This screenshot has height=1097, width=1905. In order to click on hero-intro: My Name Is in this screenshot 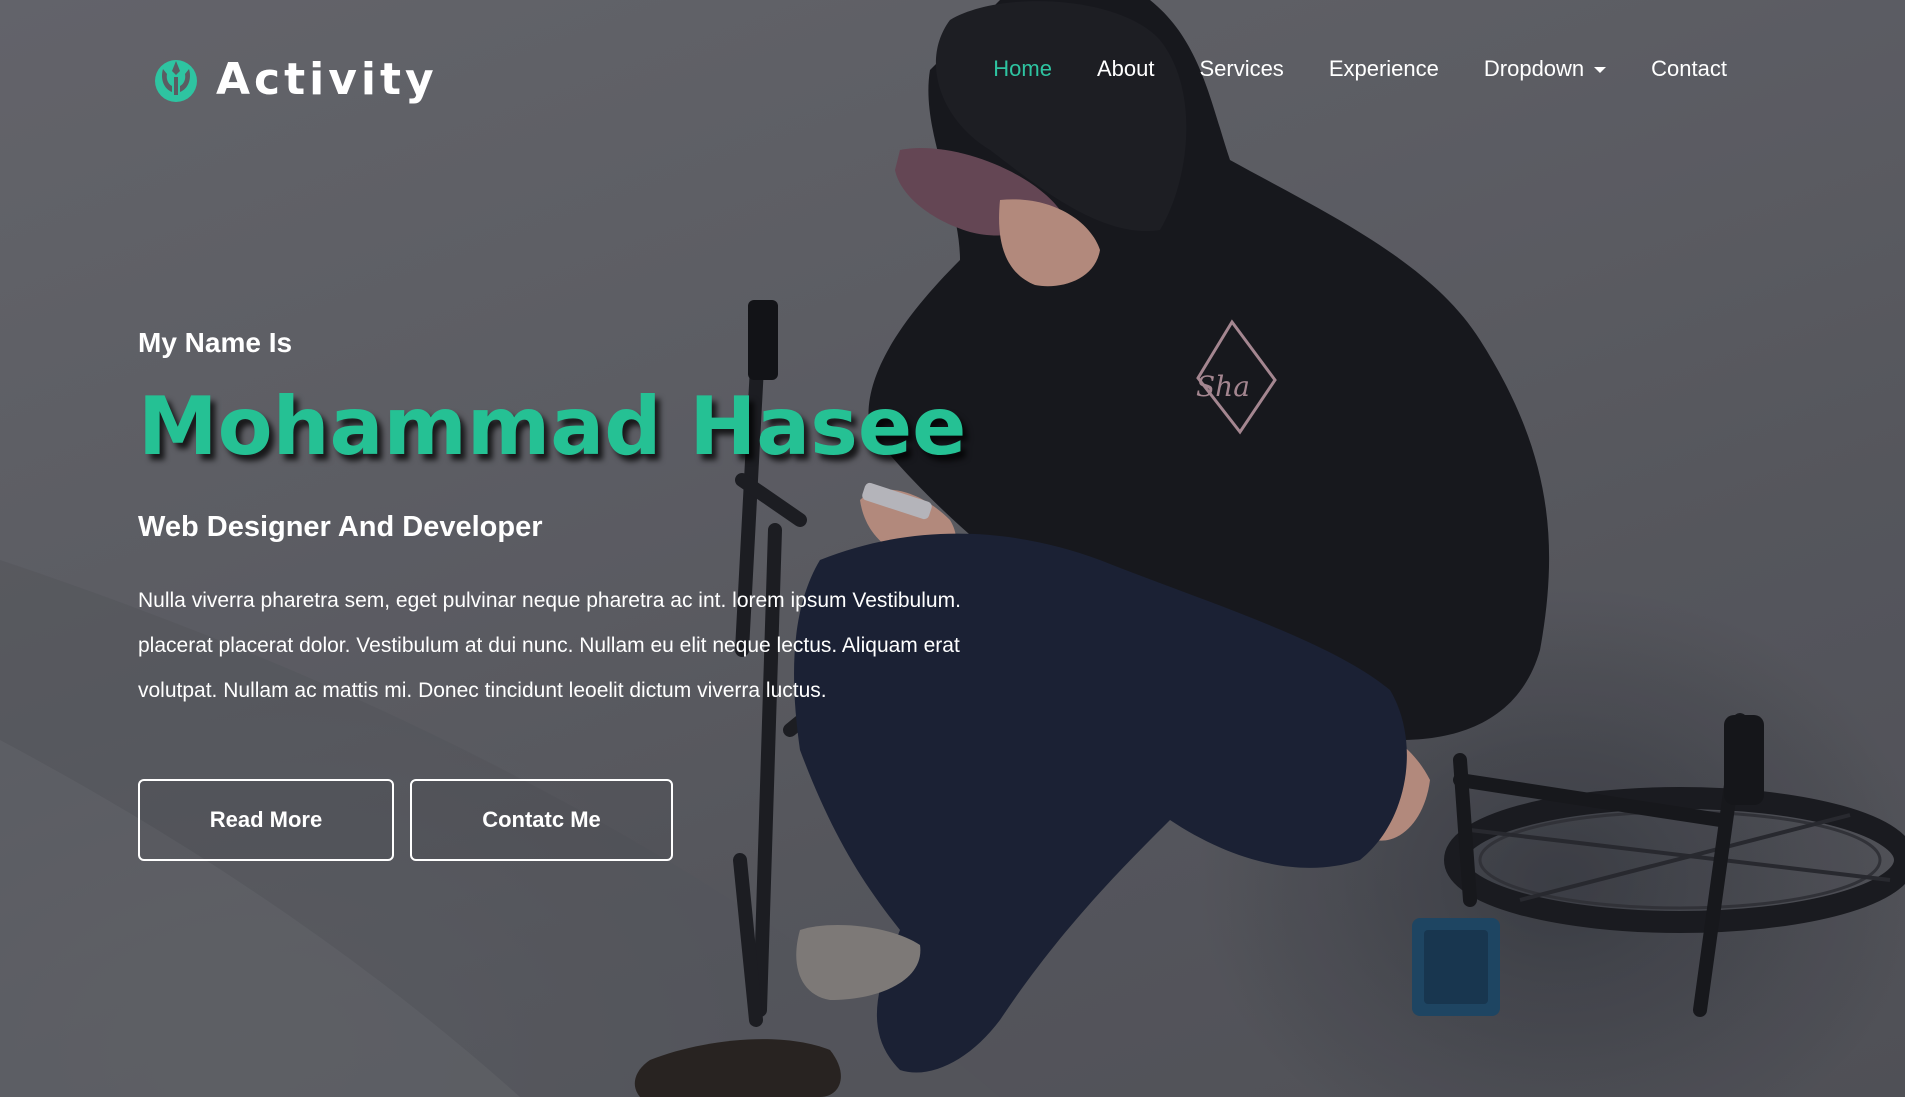, I will do `click(215, 342)`.